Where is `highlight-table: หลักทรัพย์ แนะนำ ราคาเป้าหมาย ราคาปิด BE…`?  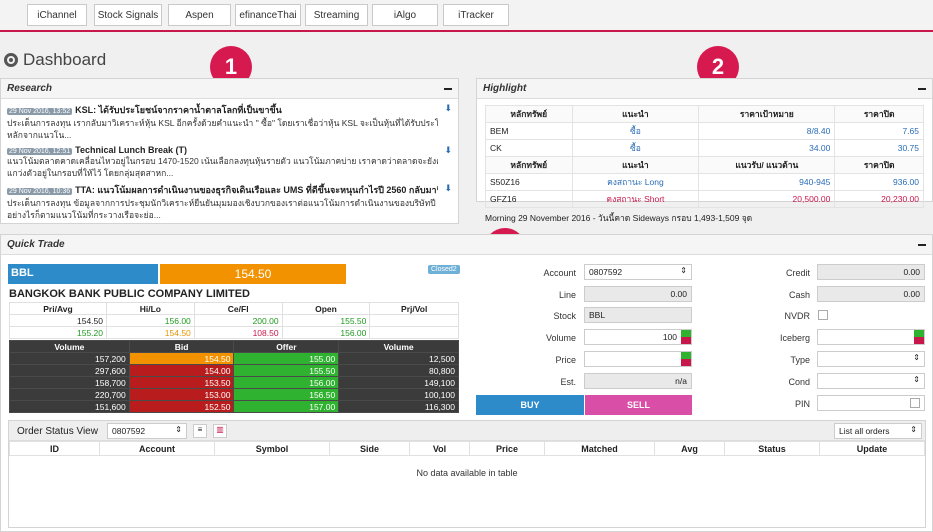 highlight-table: หลักทรัพย์ แนะนำ ราคาเป้าหมาย ราคาปิด BE… is located at coordinates (704, 156).